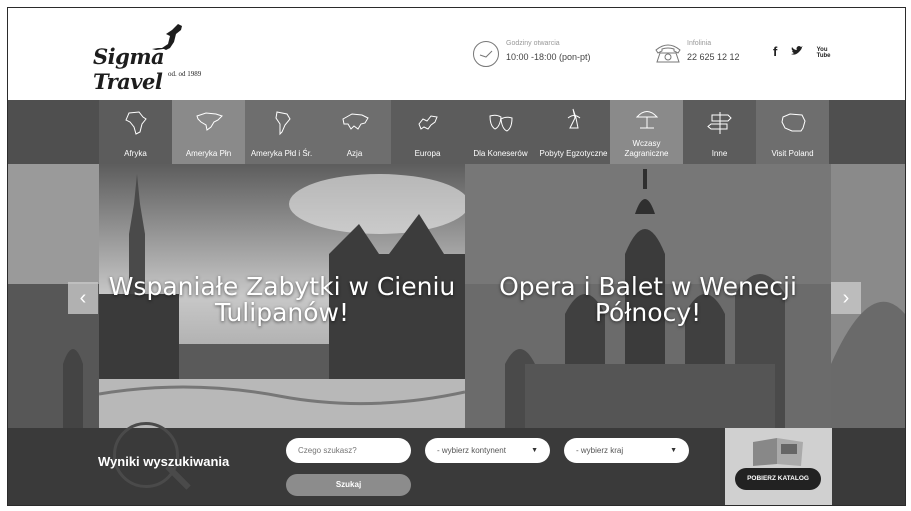 The height and width of the screenshot is (511, 911). I want to click on logo: Sigma Travel od. od 1989, so click(163, 58).